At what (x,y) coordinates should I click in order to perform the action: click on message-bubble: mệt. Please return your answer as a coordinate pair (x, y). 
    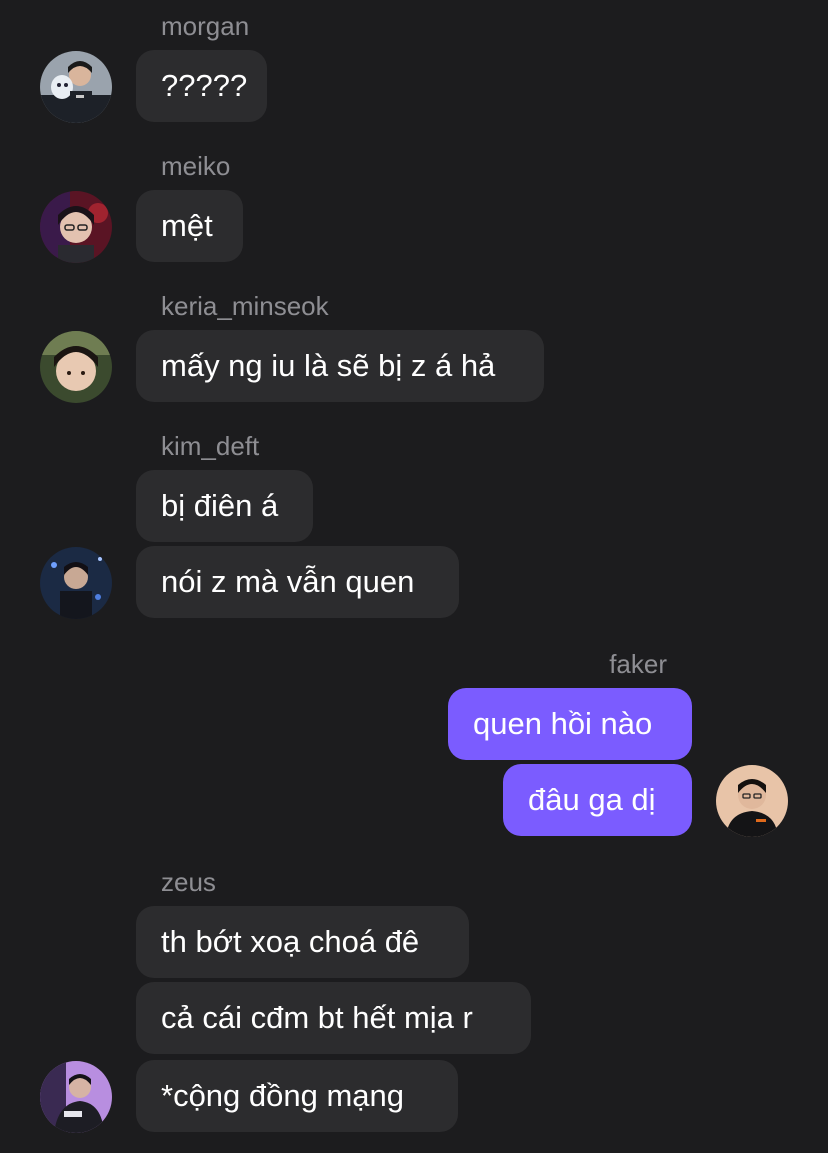
    Looking at the image, I should click on (189, 226).